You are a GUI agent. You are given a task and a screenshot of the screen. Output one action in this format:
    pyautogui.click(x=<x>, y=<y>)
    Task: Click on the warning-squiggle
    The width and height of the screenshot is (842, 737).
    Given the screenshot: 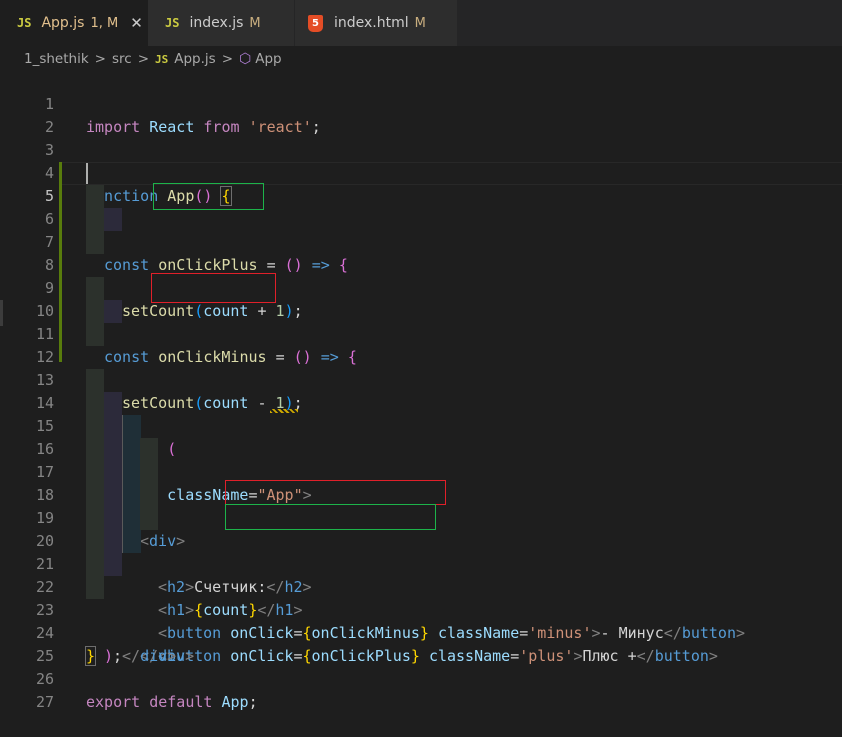 What is the action you would take?
    pyautogui.click(x=284, y=411)
    